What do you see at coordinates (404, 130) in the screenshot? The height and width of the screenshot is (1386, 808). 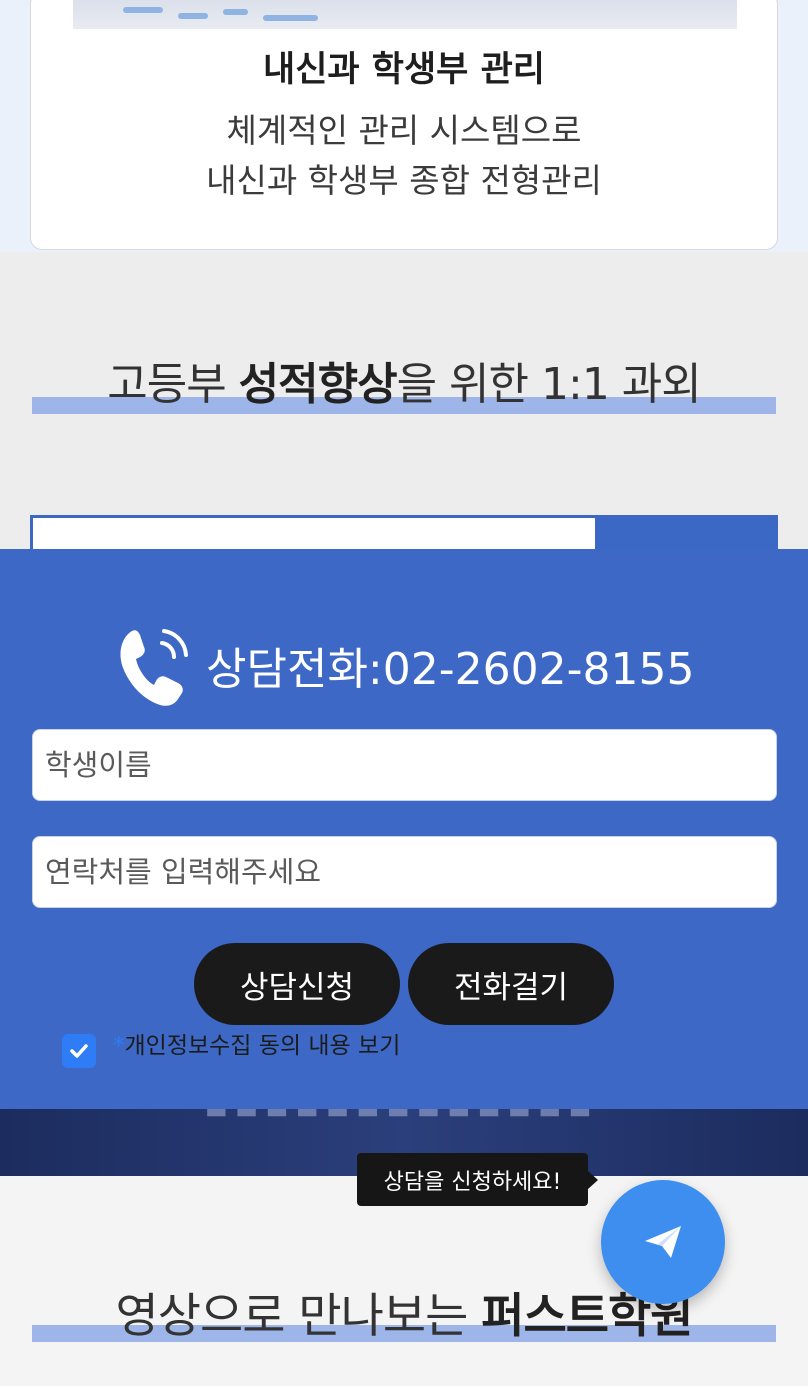 I see `card-desc-line-1: 체계적인 관리 시스템으로` at bounding box center [404, 130].